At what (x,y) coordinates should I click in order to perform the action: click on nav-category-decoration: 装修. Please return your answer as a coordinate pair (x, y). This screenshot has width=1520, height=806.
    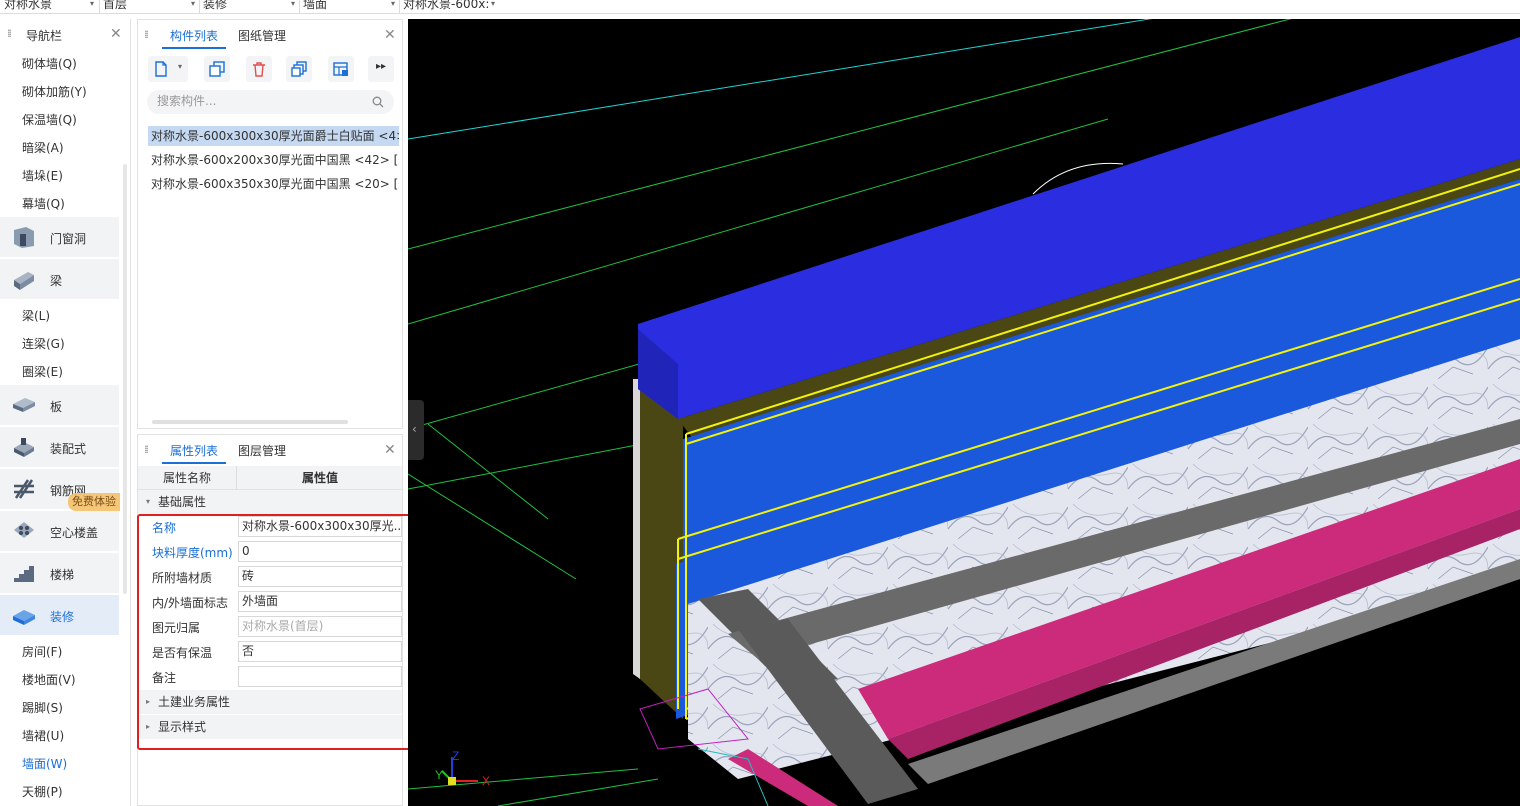
    Looking at the image, I should click on (59, 615).